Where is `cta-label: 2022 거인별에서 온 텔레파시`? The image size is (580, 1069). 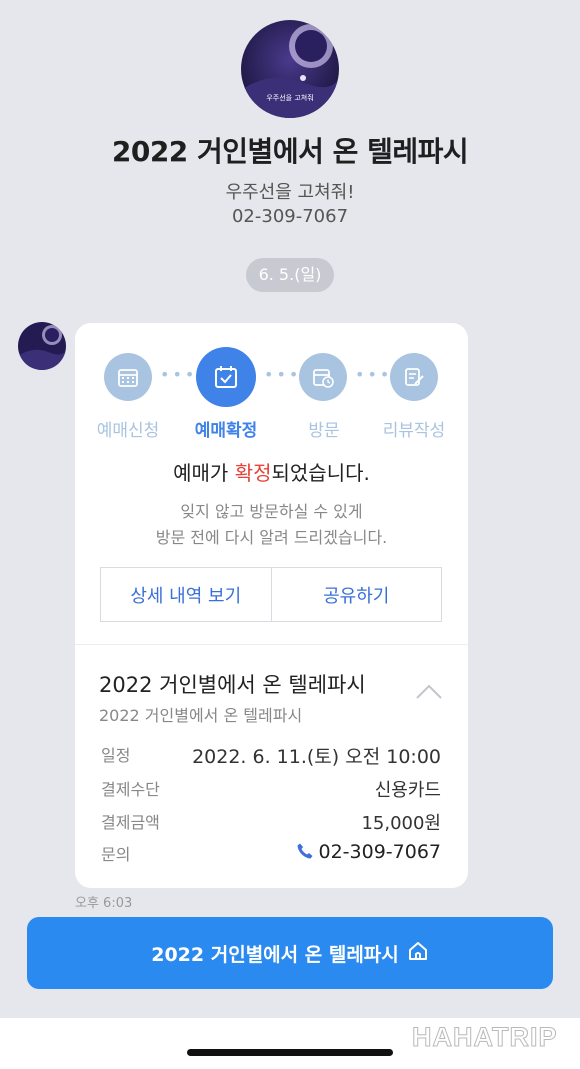 cta-label: 2022 거인별에서 온 텔레파시 is located at coordinates (275, 954).